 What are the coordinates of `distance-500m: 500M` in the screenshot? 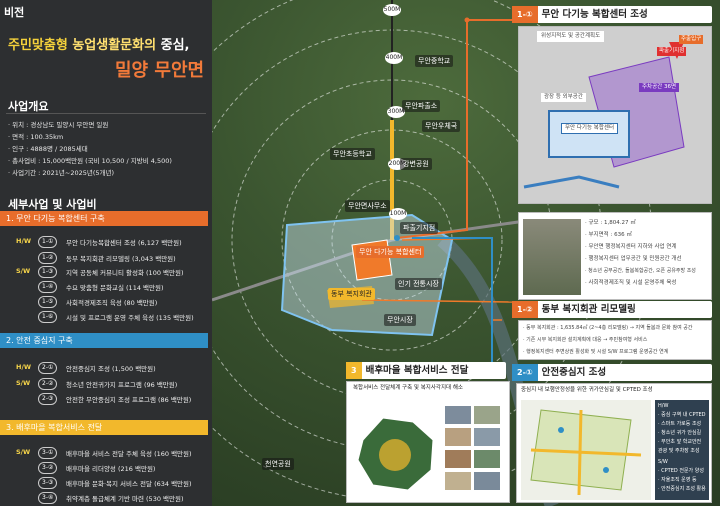 It's located at (392, 10).